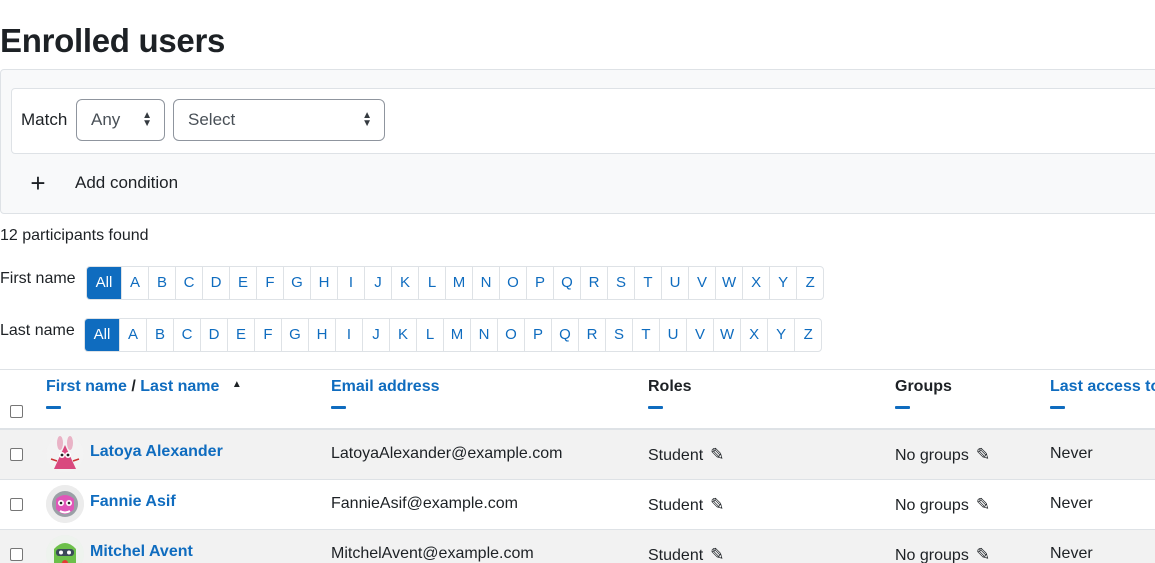  What do you see at coordinates (780, 335) in the screenshot?
I see `last-name-initial-y: Y` at bounding box center [780, 335].